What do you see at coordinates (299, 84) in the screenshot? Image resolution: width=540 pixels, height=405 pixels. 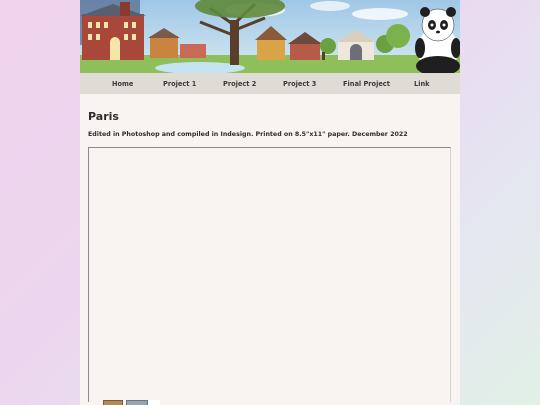 I see `nav-project-3: Project 3` at bounding box center [299, 84].